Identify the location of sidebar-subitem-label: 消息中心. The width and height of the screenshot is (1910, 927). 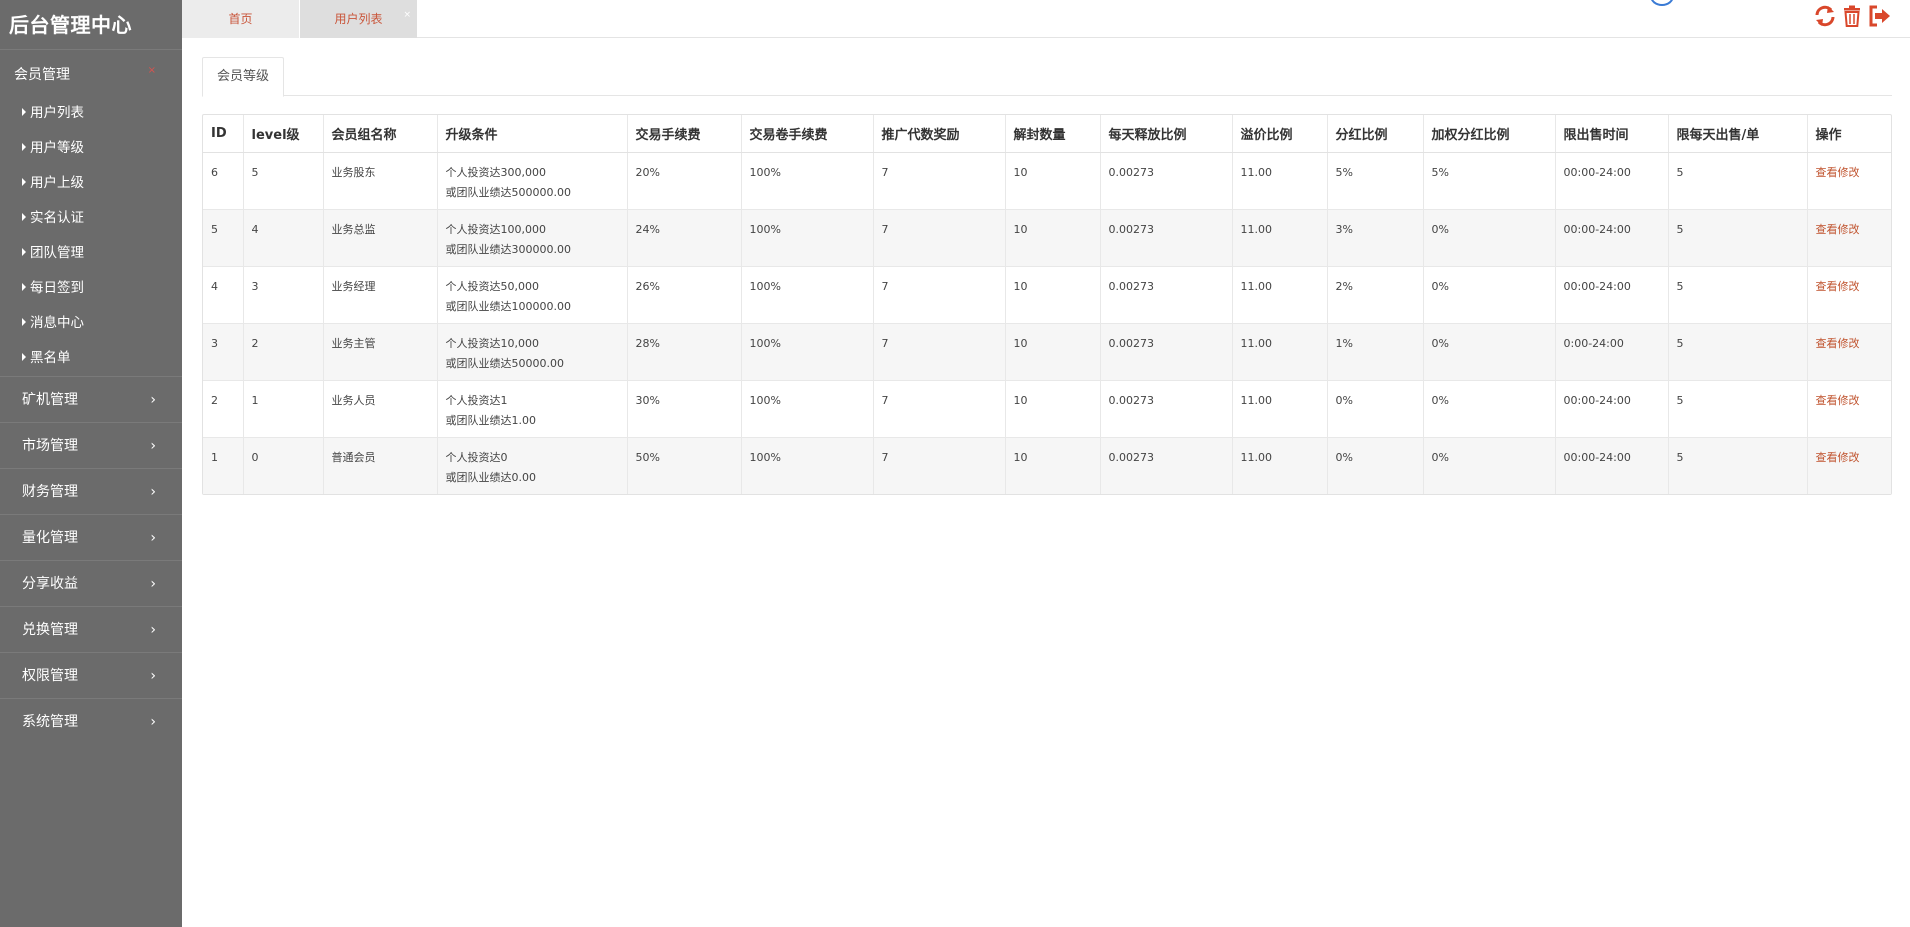
(57, 323).